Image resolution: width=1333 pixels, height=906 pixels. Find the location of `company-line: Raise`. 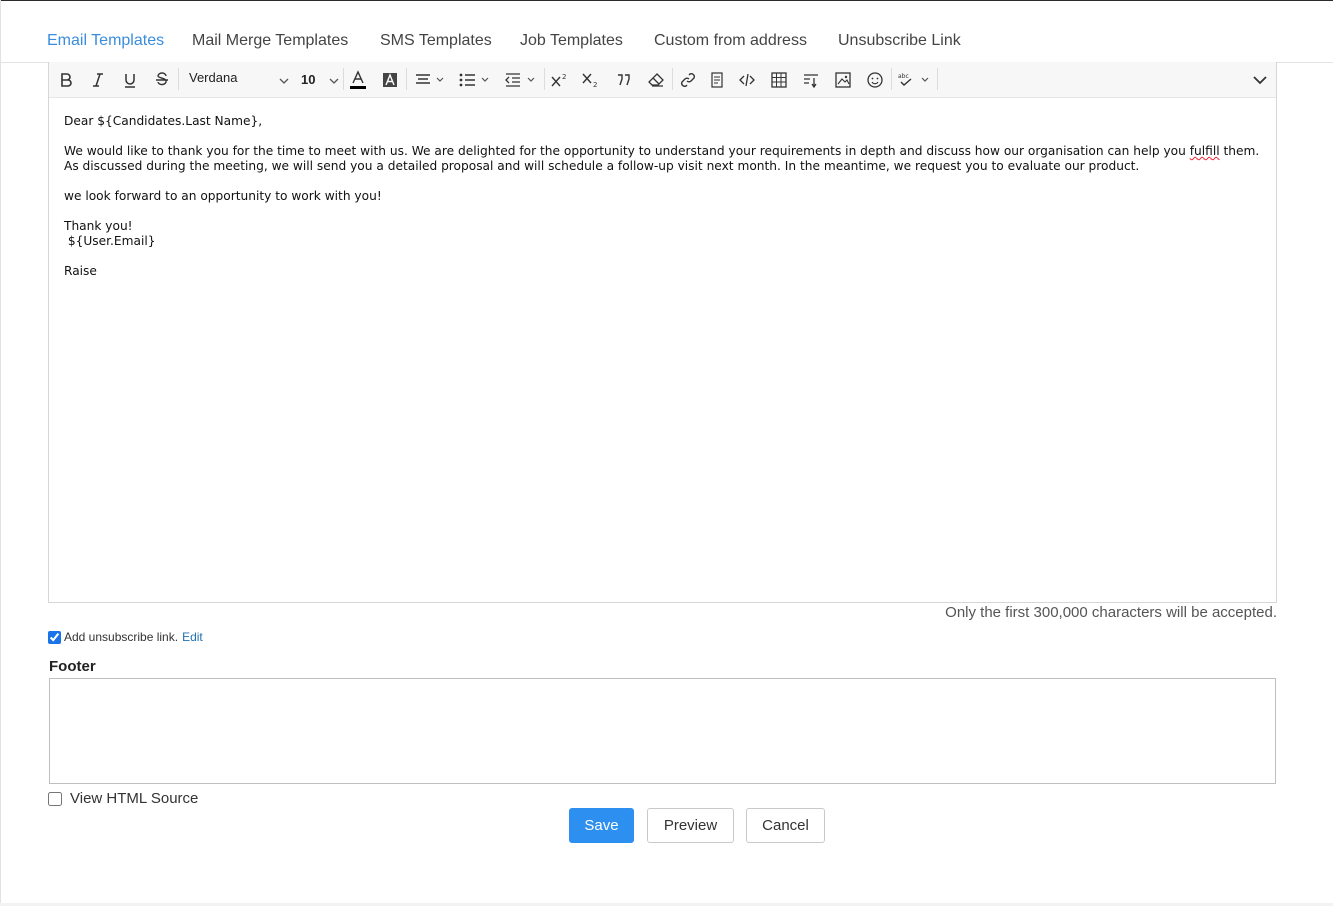

company-line: Raise is located at coordinates (80, 271).